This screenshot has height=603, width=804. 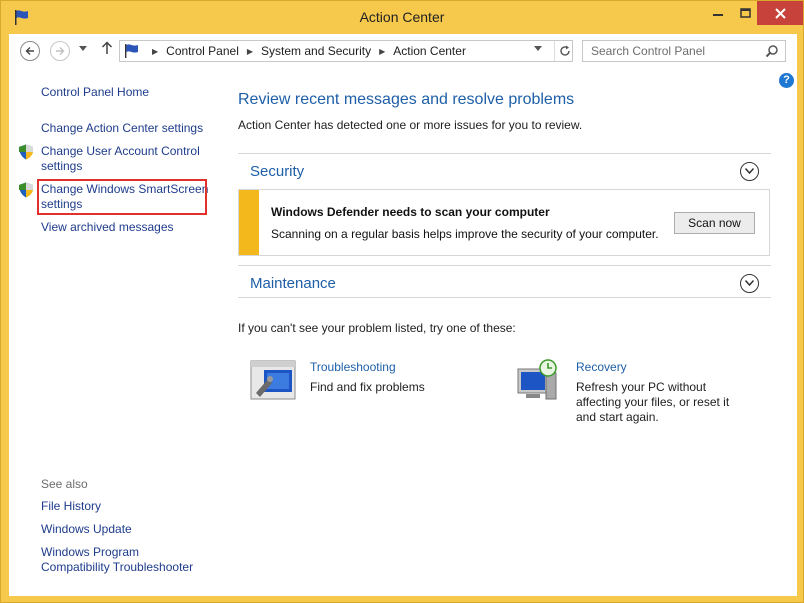 What do you see at coordinates (122, 197) in the screenshot?
I see `smartscreen-highlight-box` at bounding box center [122, 197].